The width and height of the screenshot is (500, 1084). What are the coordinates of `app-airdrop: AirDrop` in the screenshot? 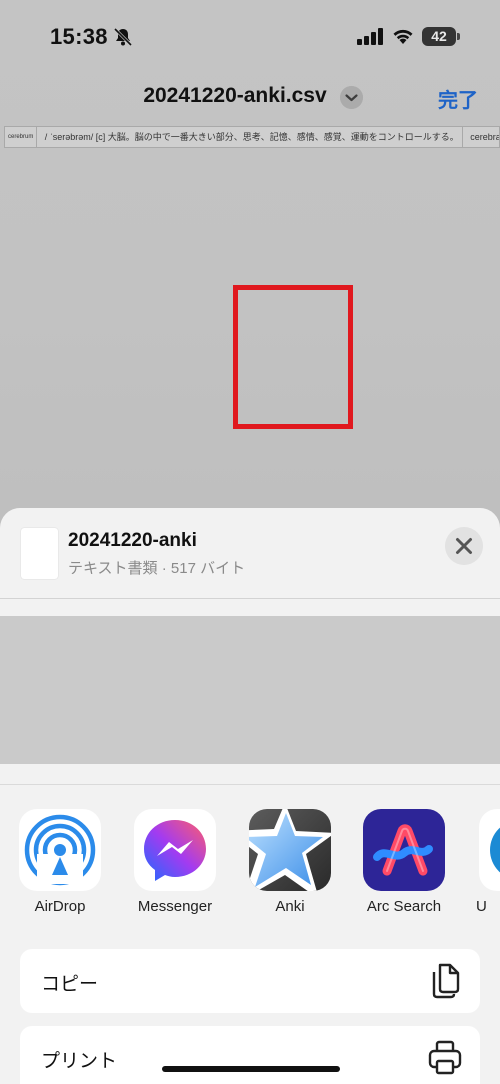 It's located at (60, 869).